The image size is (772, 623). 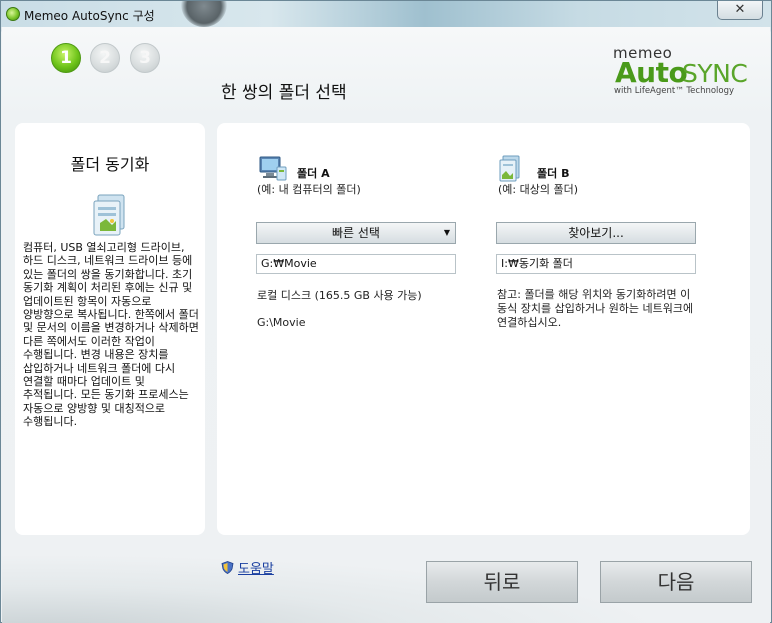 What do you see at coordinates (386, 14) in the screenshot?
I see `title-bar: Memeo AutoSync 구성 ✕` at bounding box center [386, 14].